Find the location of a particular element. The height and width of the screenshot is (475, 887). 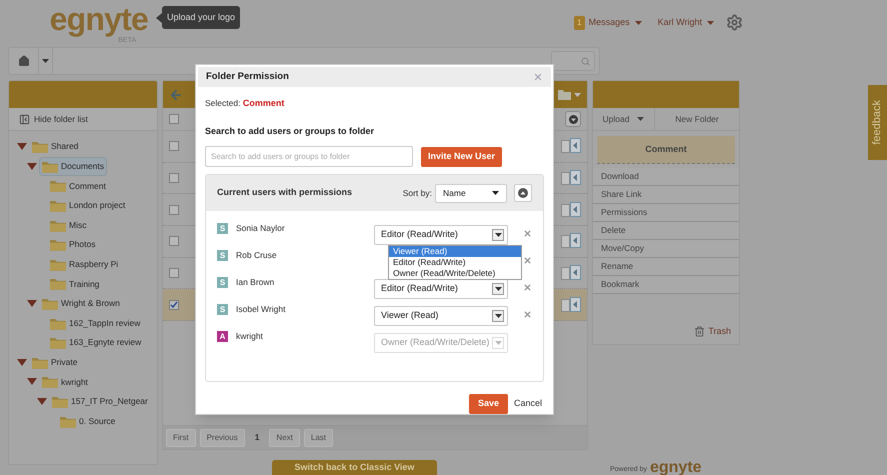

permission-select: Viewer (Read) is located at coordinates (441, 316).